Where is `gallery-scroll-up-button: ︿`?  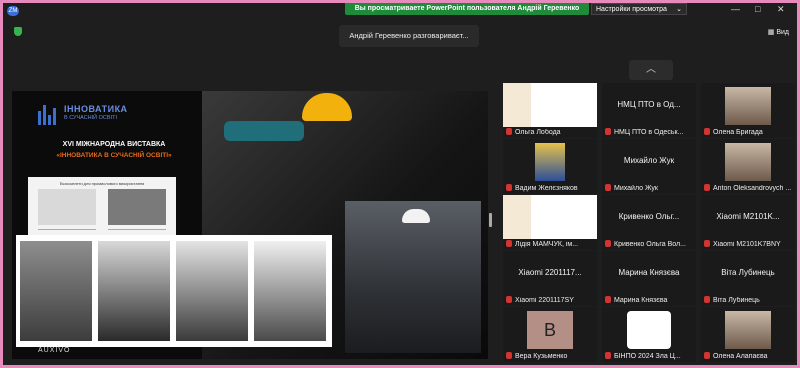
gallery-scroll-up-button: ︿ is located at coordinates (651, 70).